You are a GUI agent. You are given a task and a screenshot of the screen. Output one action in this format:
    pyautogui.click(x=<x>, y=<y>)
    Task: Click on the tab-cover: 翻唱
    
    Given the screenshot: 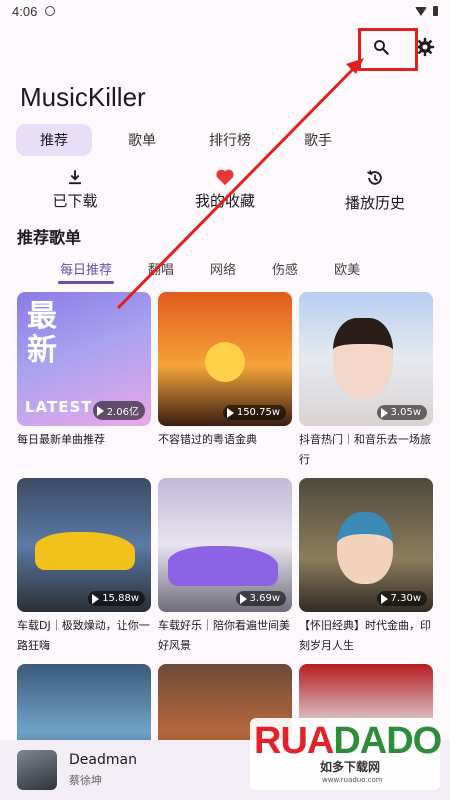 What is the action you would take?
    pyautogui.click(x=161, y=268)
    